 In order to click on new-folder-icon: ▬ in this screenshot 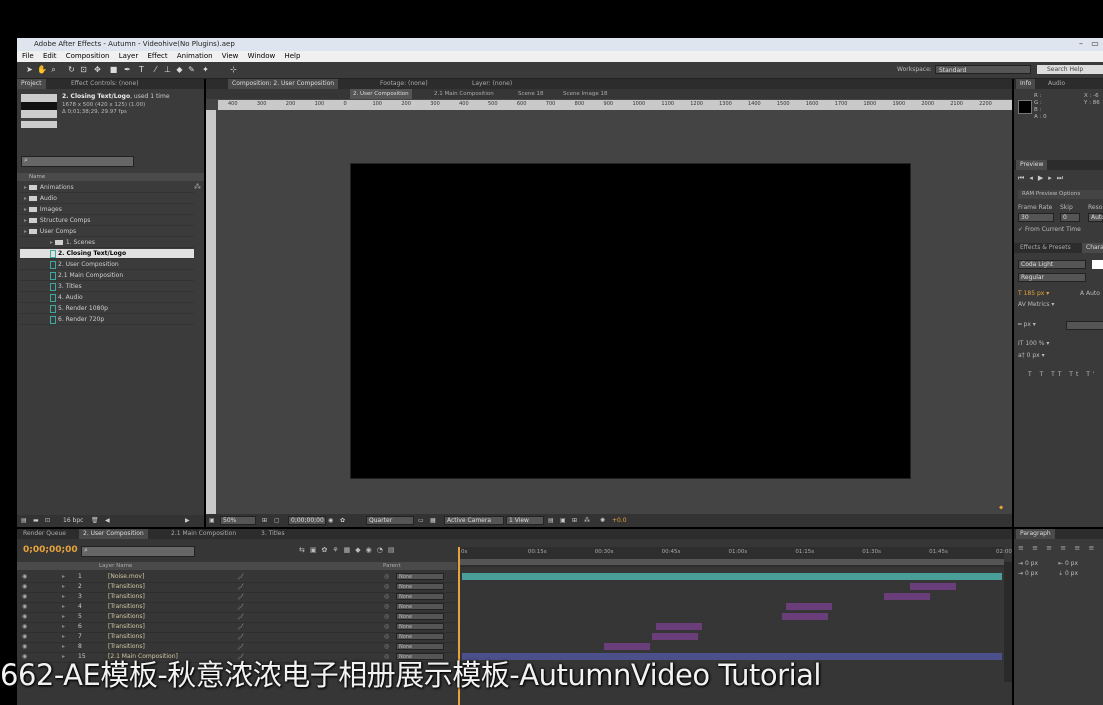, I will do `click(36, 521)`.